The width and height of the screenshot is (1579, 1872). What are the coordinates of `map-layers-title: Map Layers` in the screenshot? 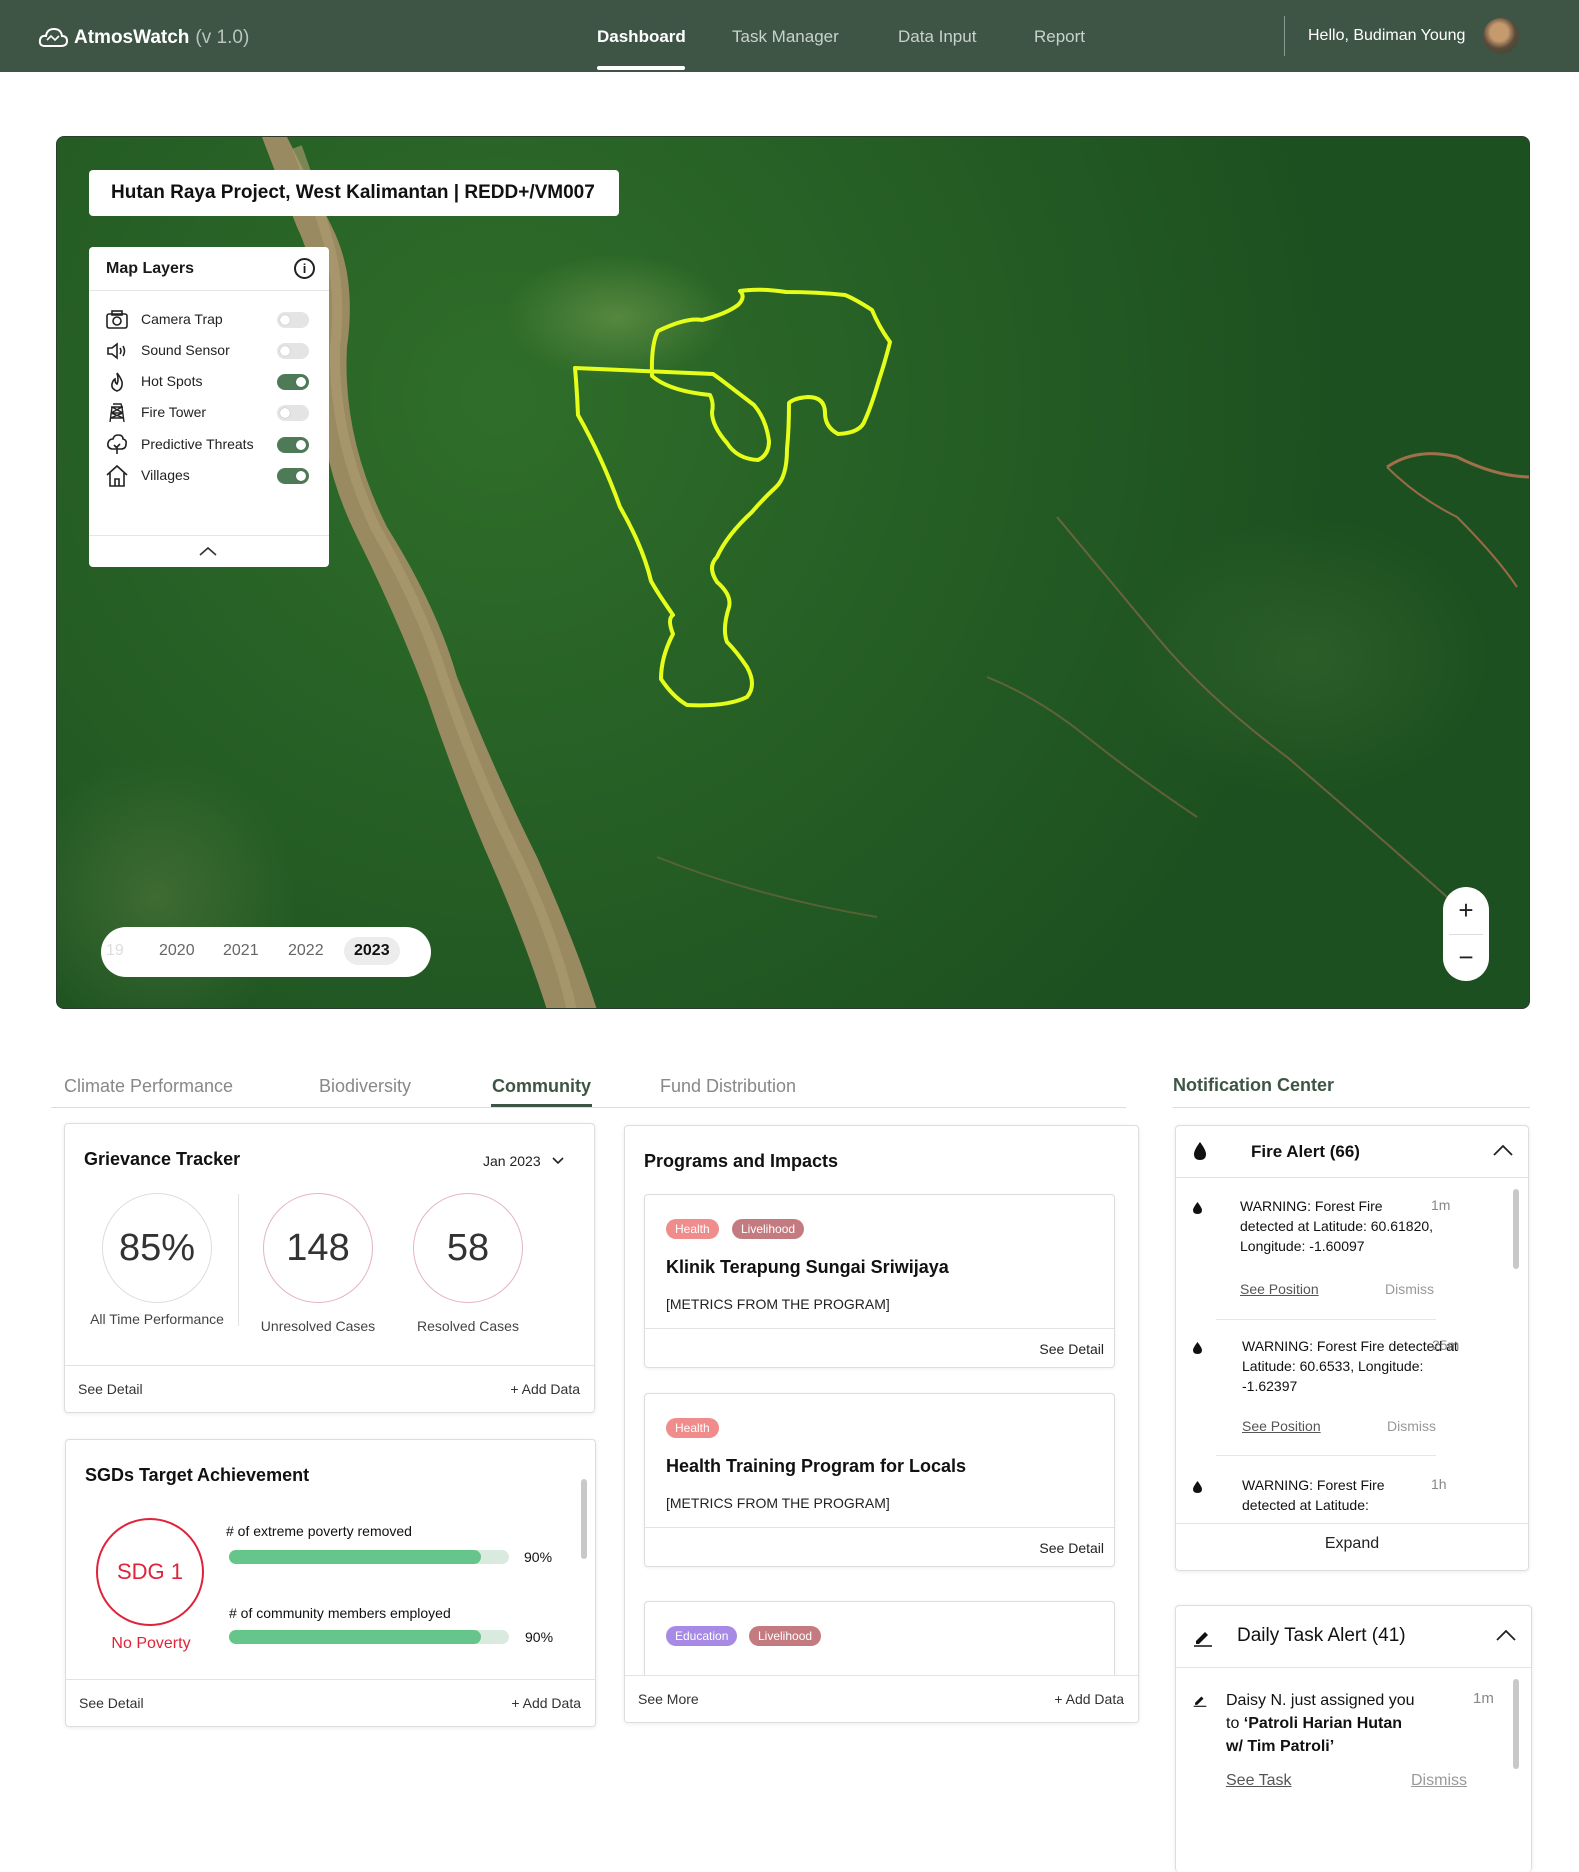 It's located at (150, 268).